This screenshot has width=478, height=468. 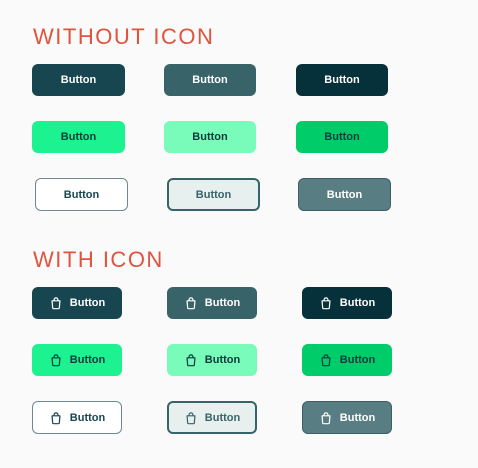 I want to click on icon-button-dark-pressed: Button, so click(x=347, y=303).